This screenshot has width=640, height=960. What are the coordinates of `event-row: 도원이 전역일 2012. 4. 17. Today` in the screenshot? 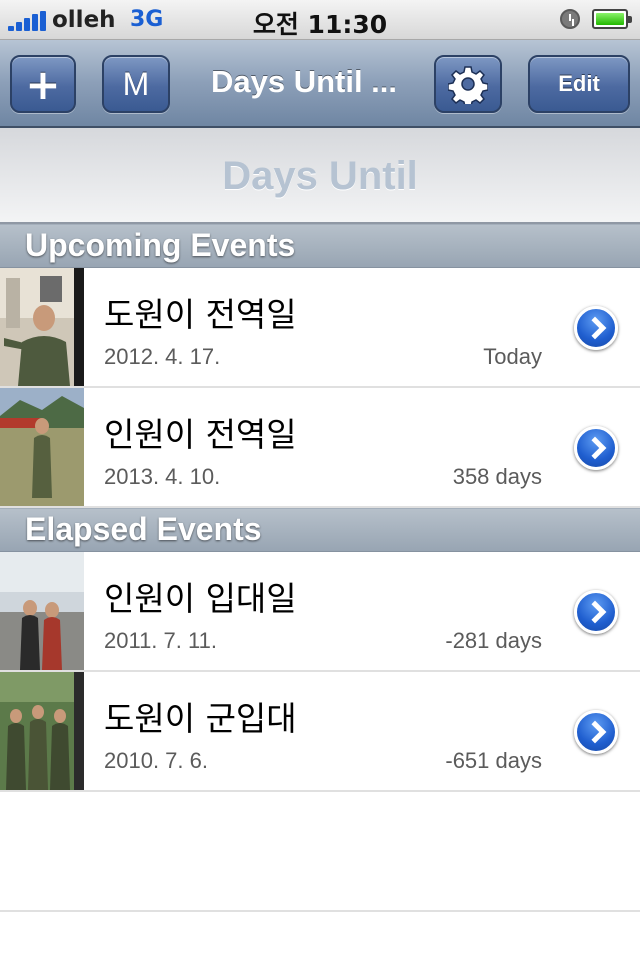 It's located at (320, 328).